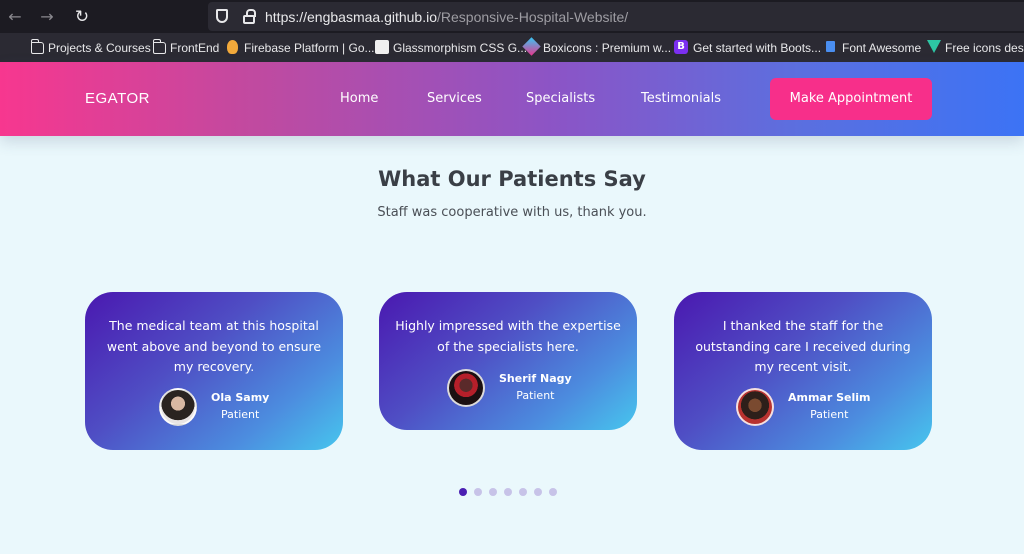  What do you see at coordinates (99, 48) in the screenshot?
I see `bookmark-projects-courses: Projects & Courses` at bounding box center [99, 48].